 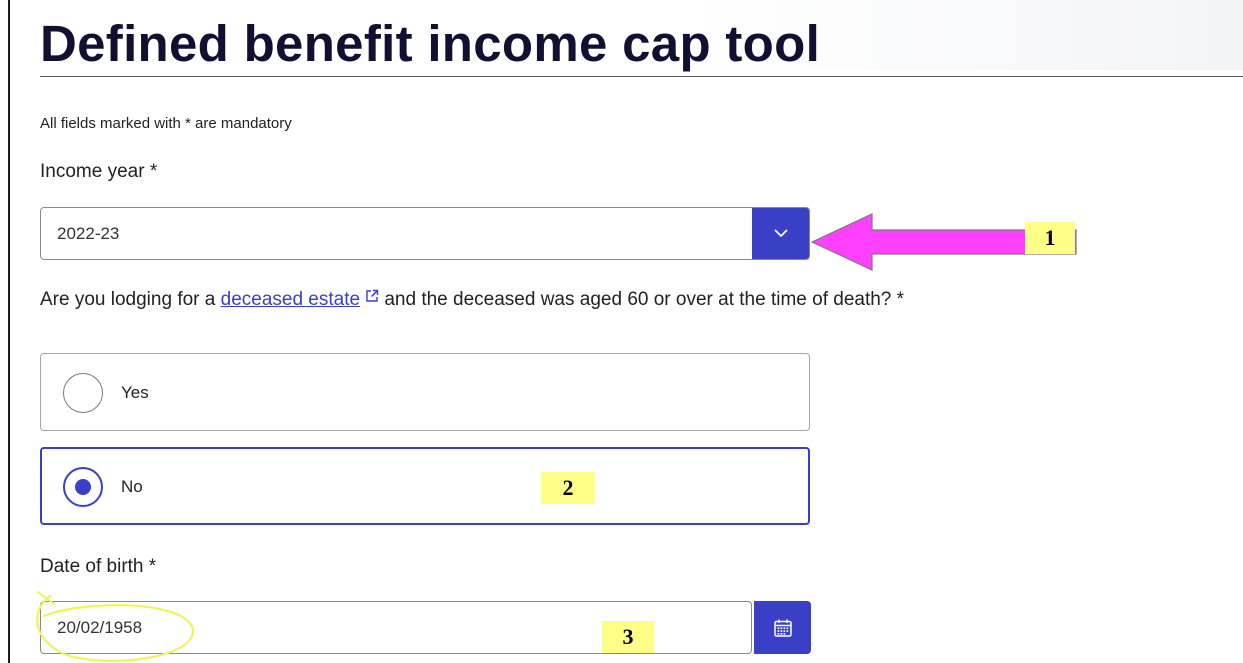 What do you see at coordinates (99, 171) in the screenshot?
I see `income-year-label: Income year *` at bounding box center [99, 171].